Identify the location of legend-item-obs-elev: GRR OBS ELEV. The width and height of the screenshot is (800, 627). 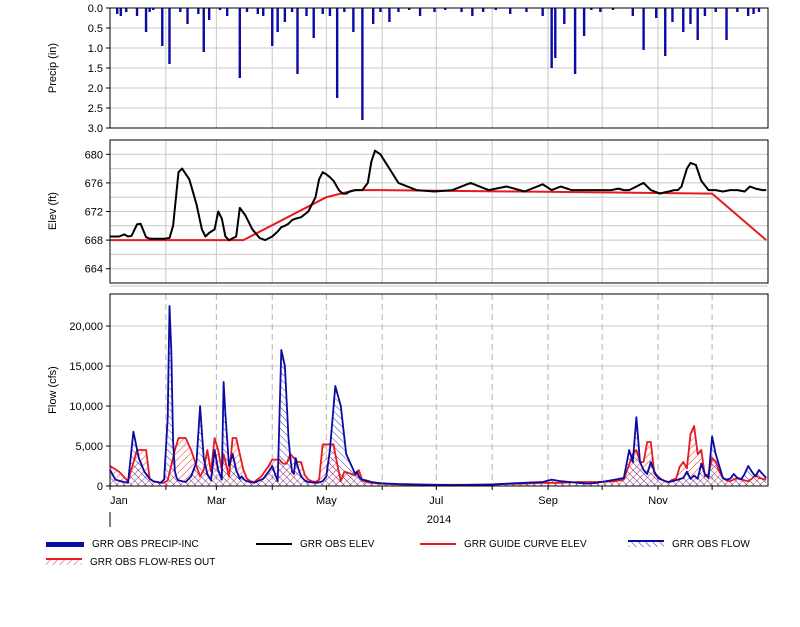
(315, 544).